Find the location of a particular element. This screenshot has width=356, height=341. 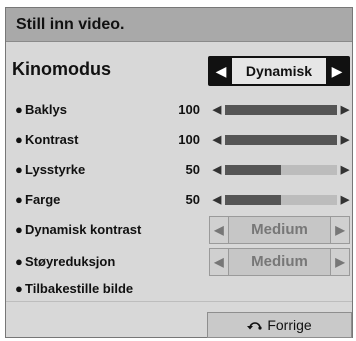

brightness-slider: ◀ ▶ is located at coordinates (281, 170).